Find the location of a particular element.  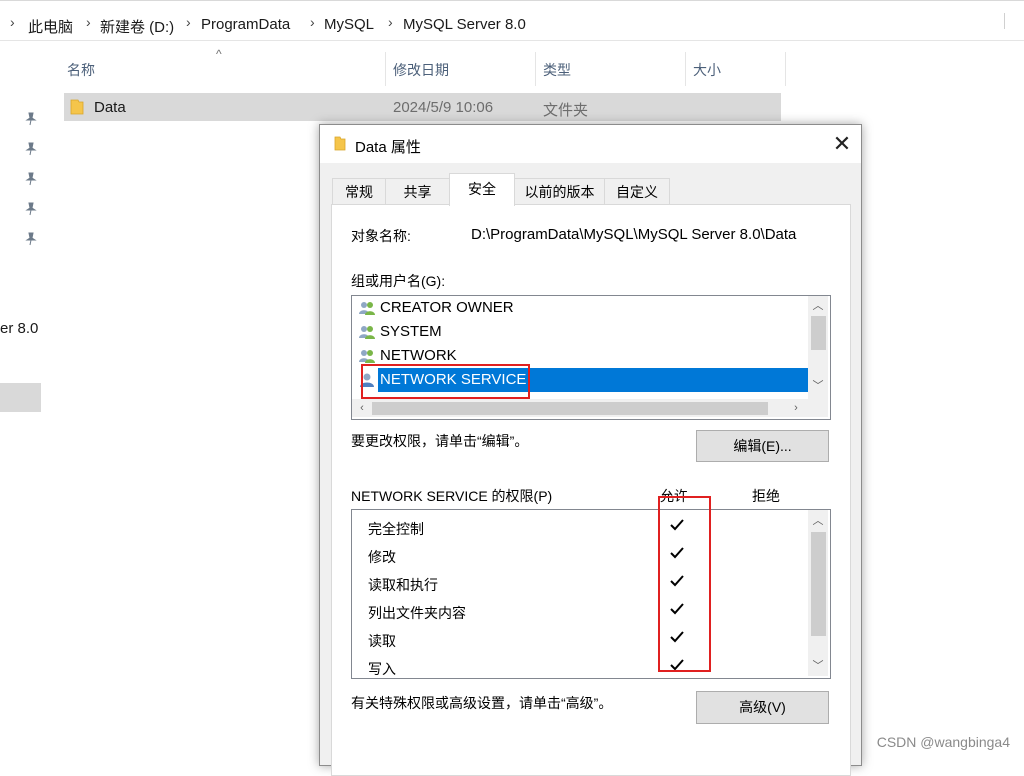

permission-row: 完全控制 is located at coordinates (580, 528).